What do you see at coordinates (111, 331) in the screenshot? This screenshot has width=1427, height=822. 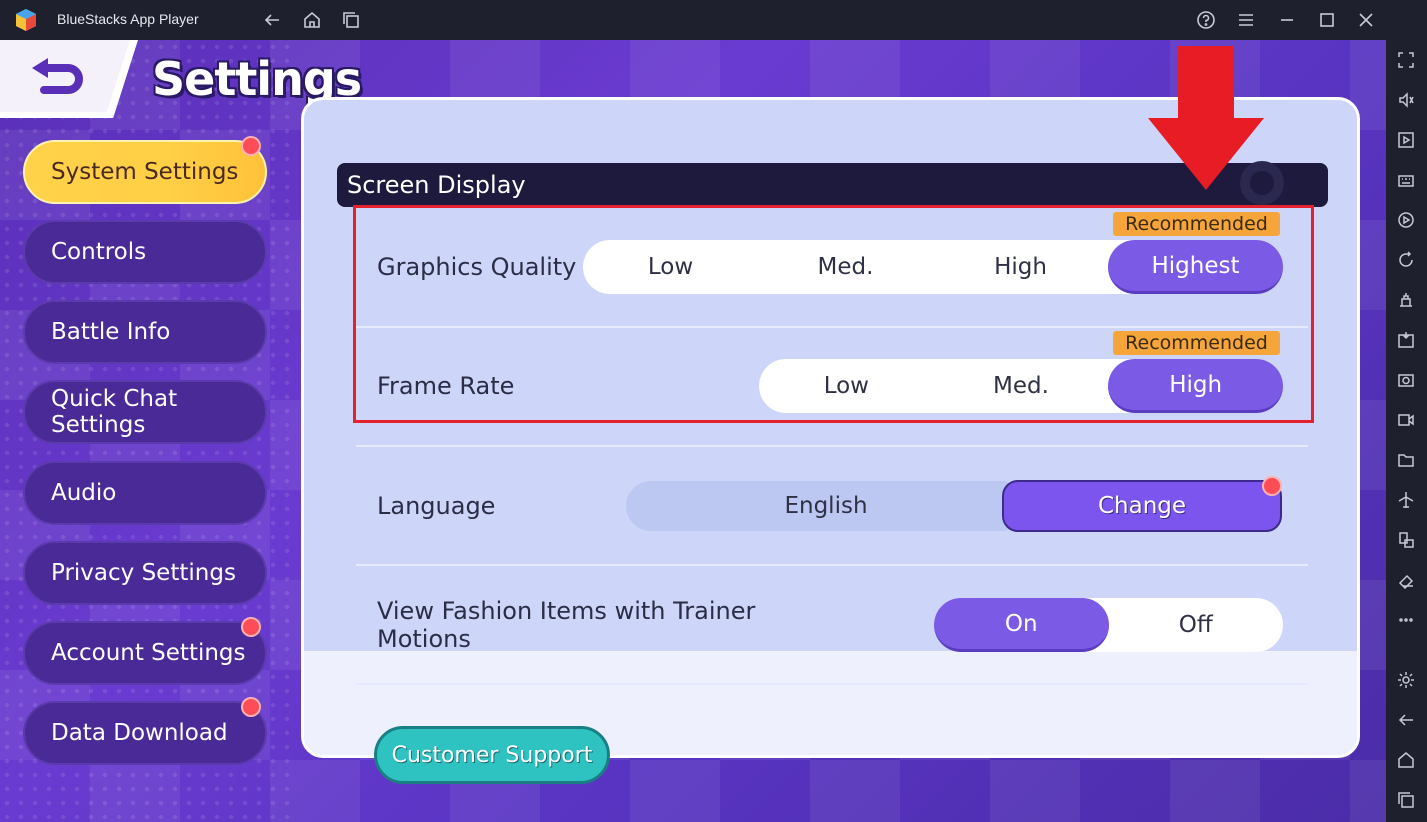 I see `nav-label: Battle Info` at bounding box center [111, 331].